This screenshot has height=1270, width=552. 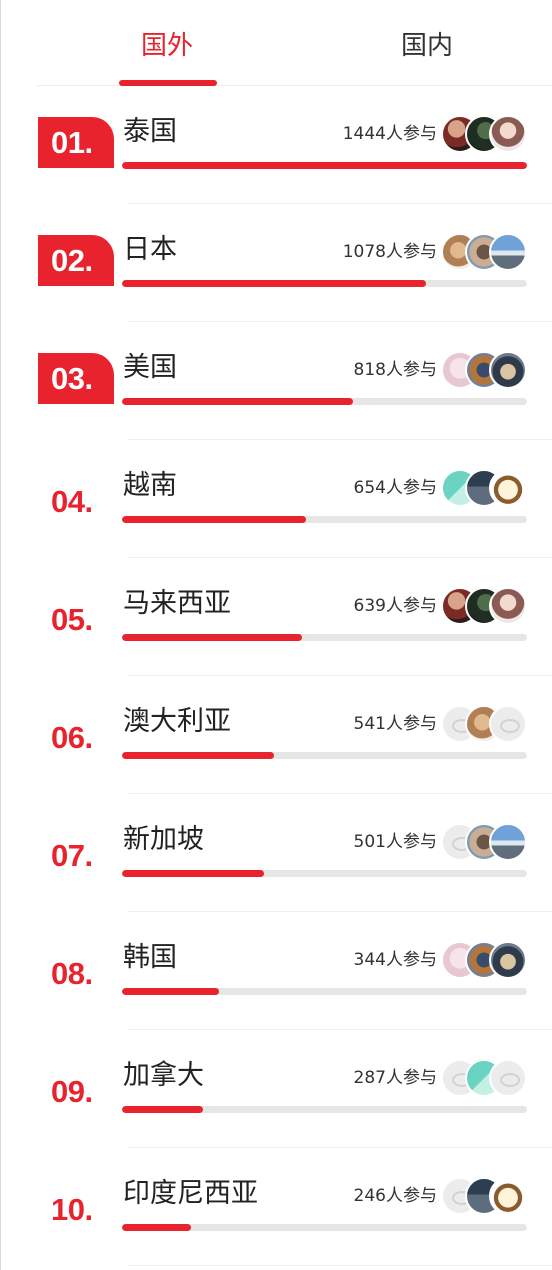 I want to click on rank-number: 01., so click(x=76, y=142).